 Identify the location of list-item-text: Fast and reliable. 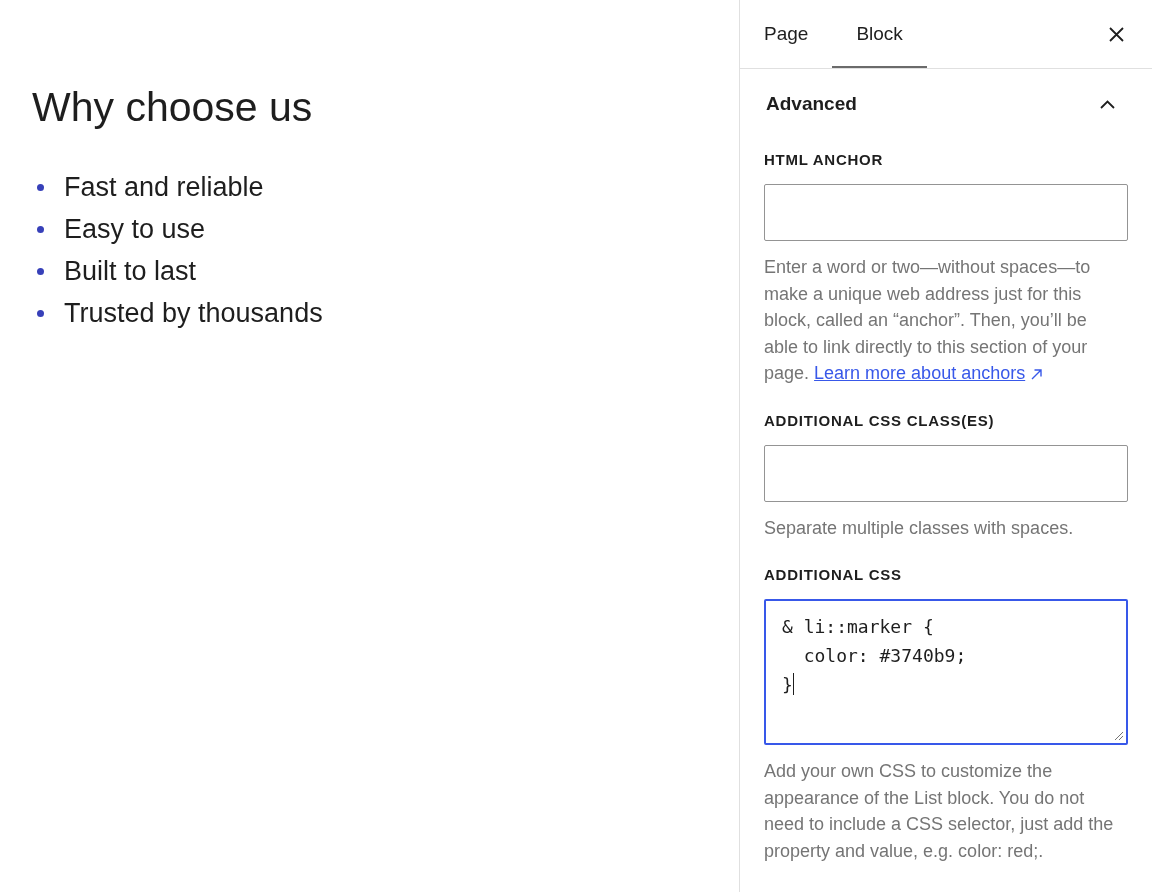
(164, 187).